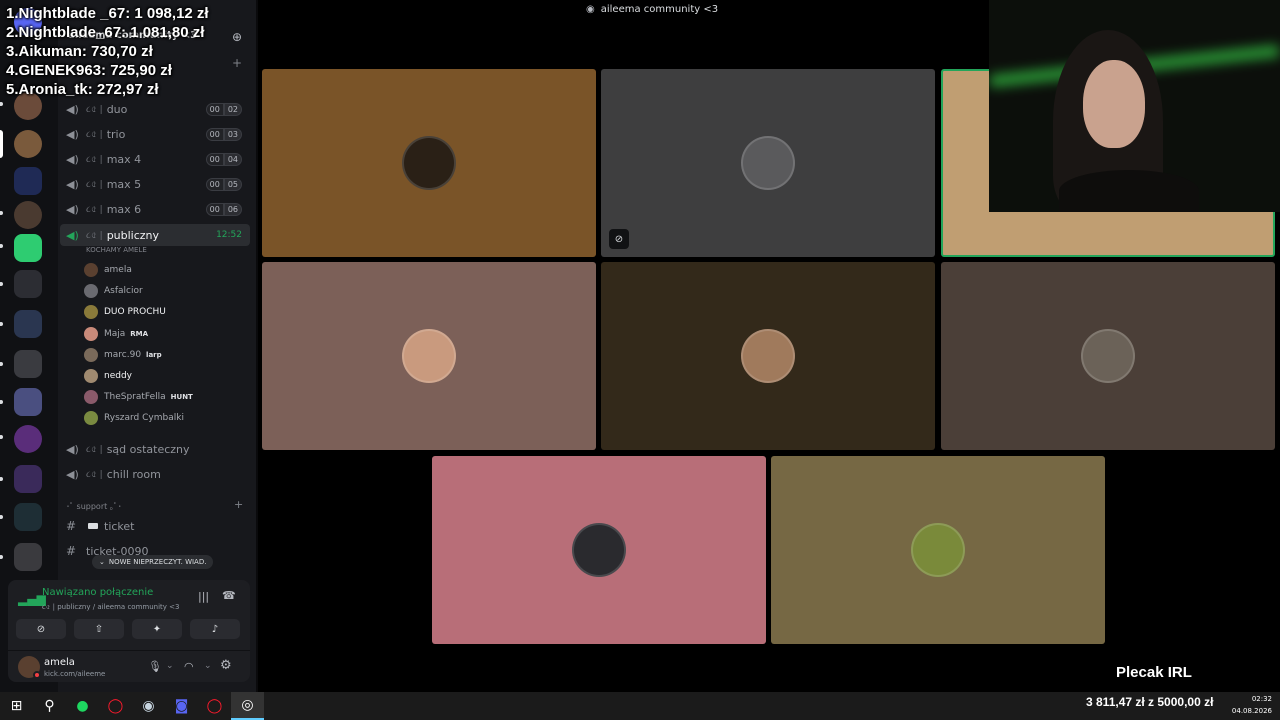  I want to click on screen-share-icon: ⇧, so click(99, 629).